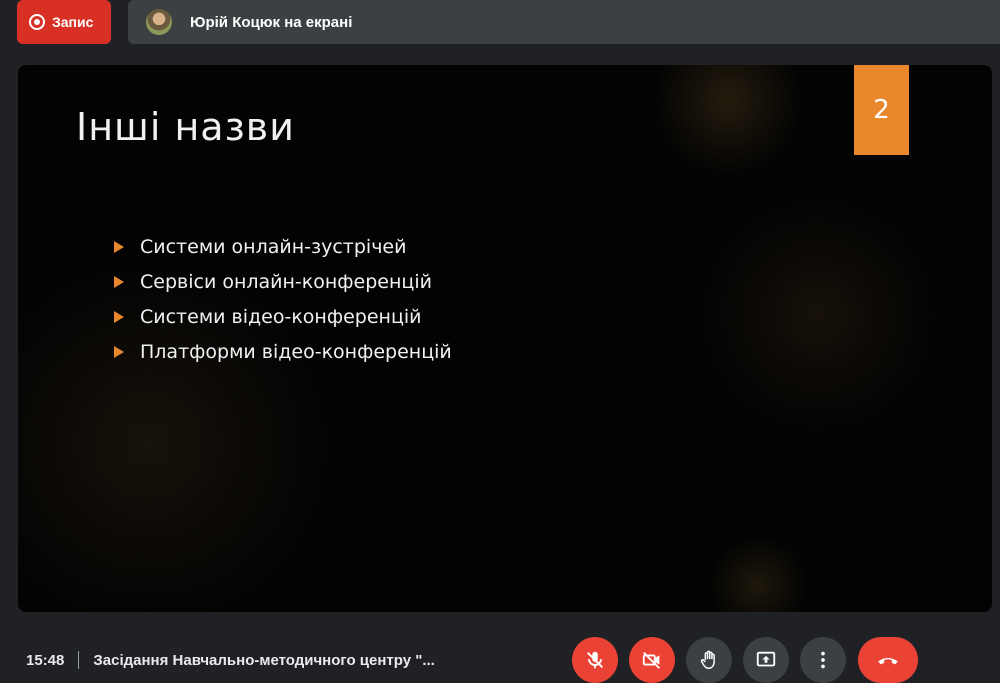 The height and width of the screenshot is (683, 1000). Describe the element at coordinates (273, 246) in the screenshot. I see `bullet-text: Системи онлайн-зустрічей` at that location.